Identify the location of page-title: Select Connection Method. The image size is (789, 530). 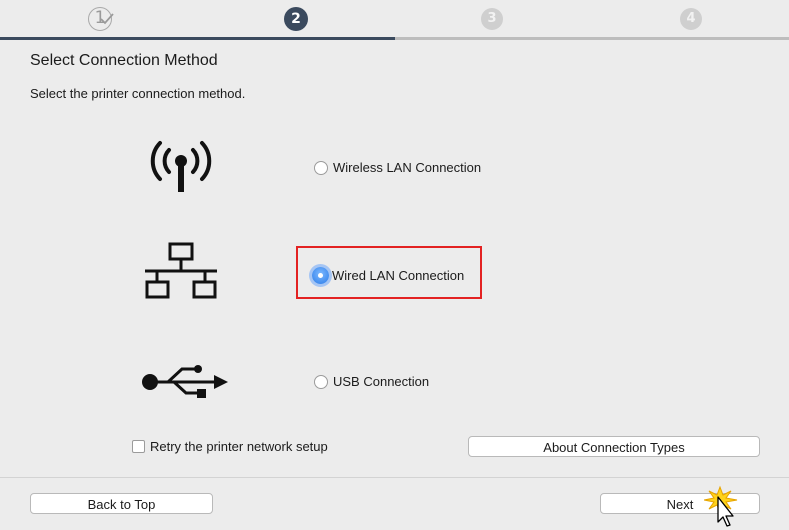
(124, 60).